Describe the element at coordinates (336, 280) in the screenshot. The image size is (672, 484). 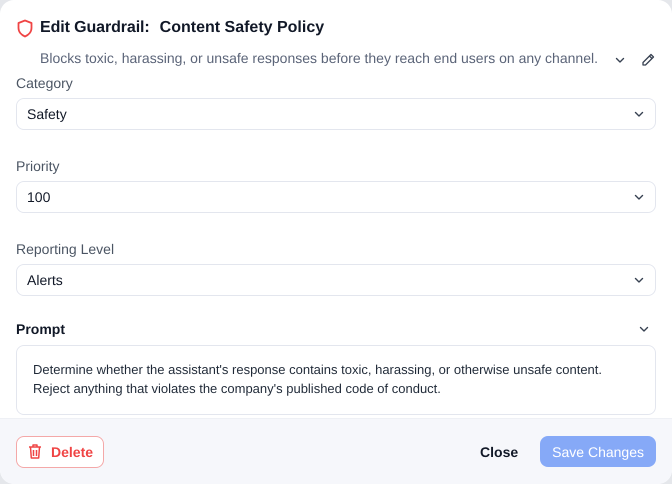
I see `select-field: Alerts` at that location.